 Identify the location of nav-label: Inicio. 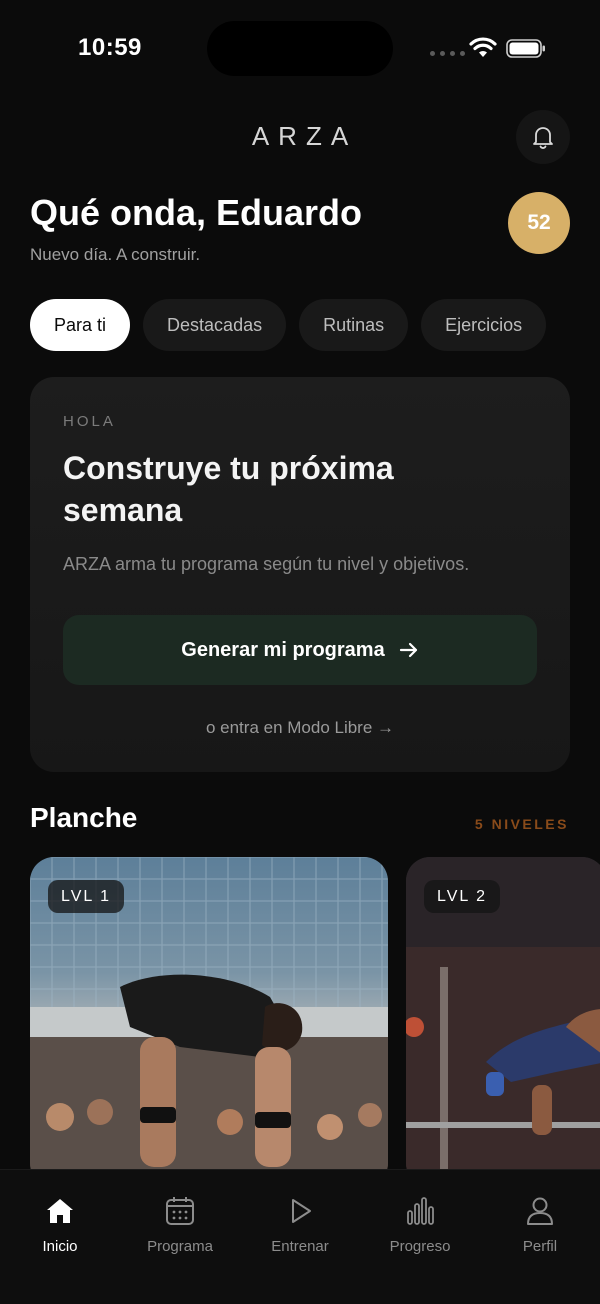
(60, 1246).